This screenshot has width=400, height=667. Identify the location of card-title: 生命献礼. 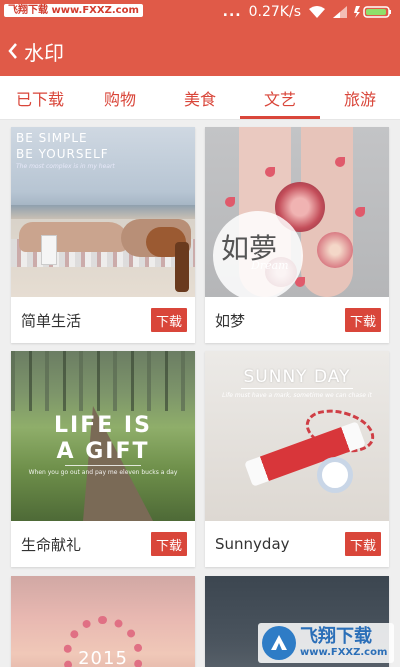
(51, 544).